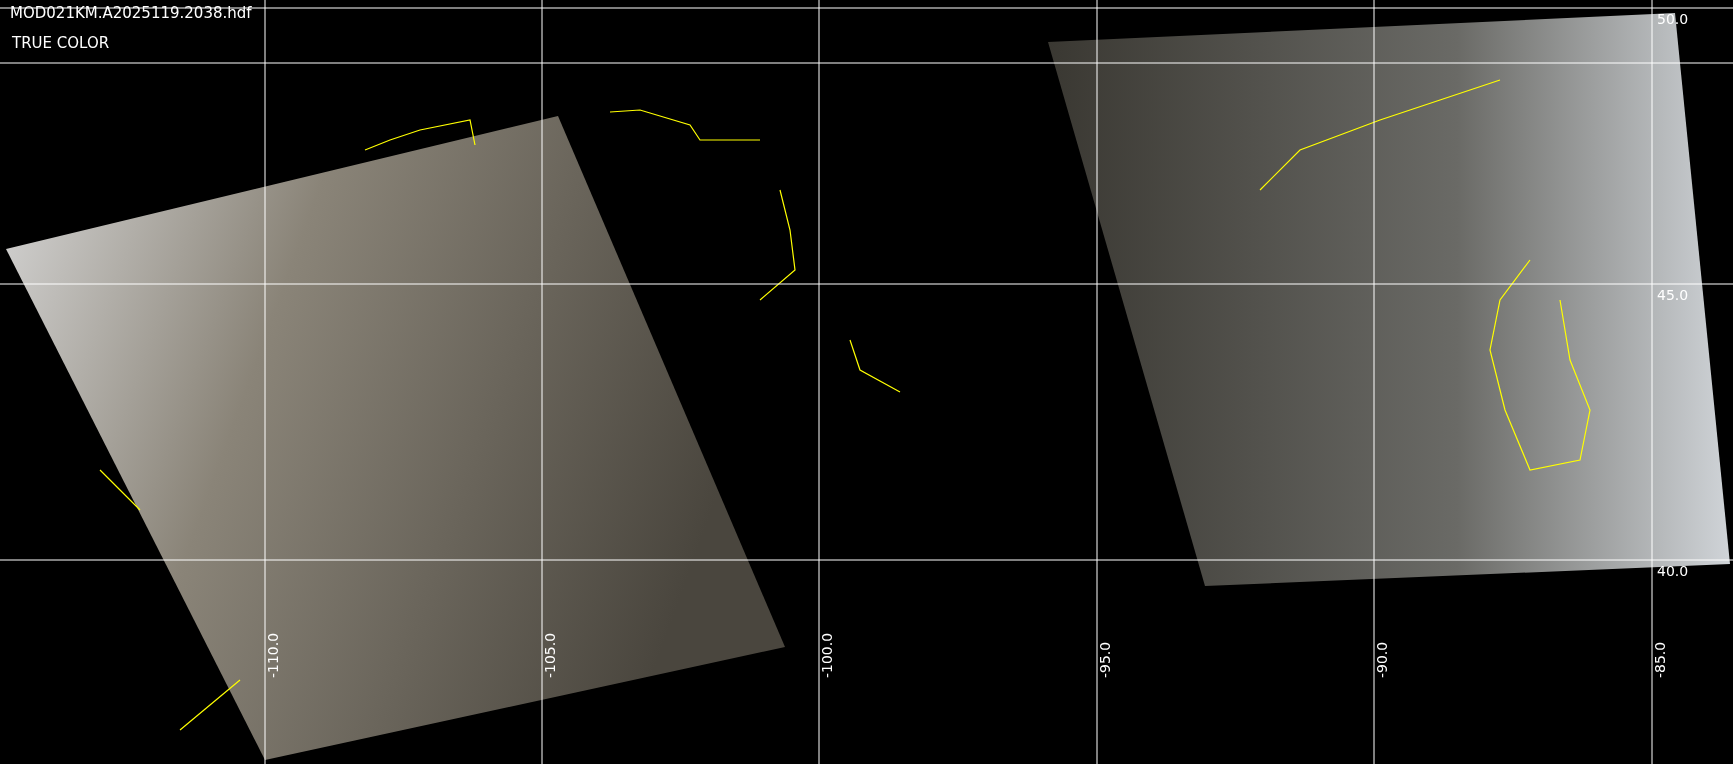 The height and width of the screenshot is (764, 1733). What do you see at coordinates (1673, 571) in the screenshot?
I see `latitude-label: 40.0` at bounding box center [1673, 571].